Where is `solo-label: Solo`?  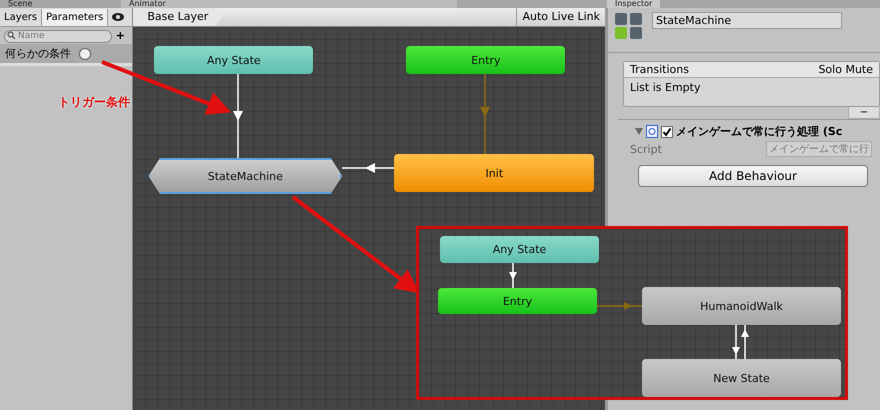 solo-label: Solo is located at coordinates (830, 69).